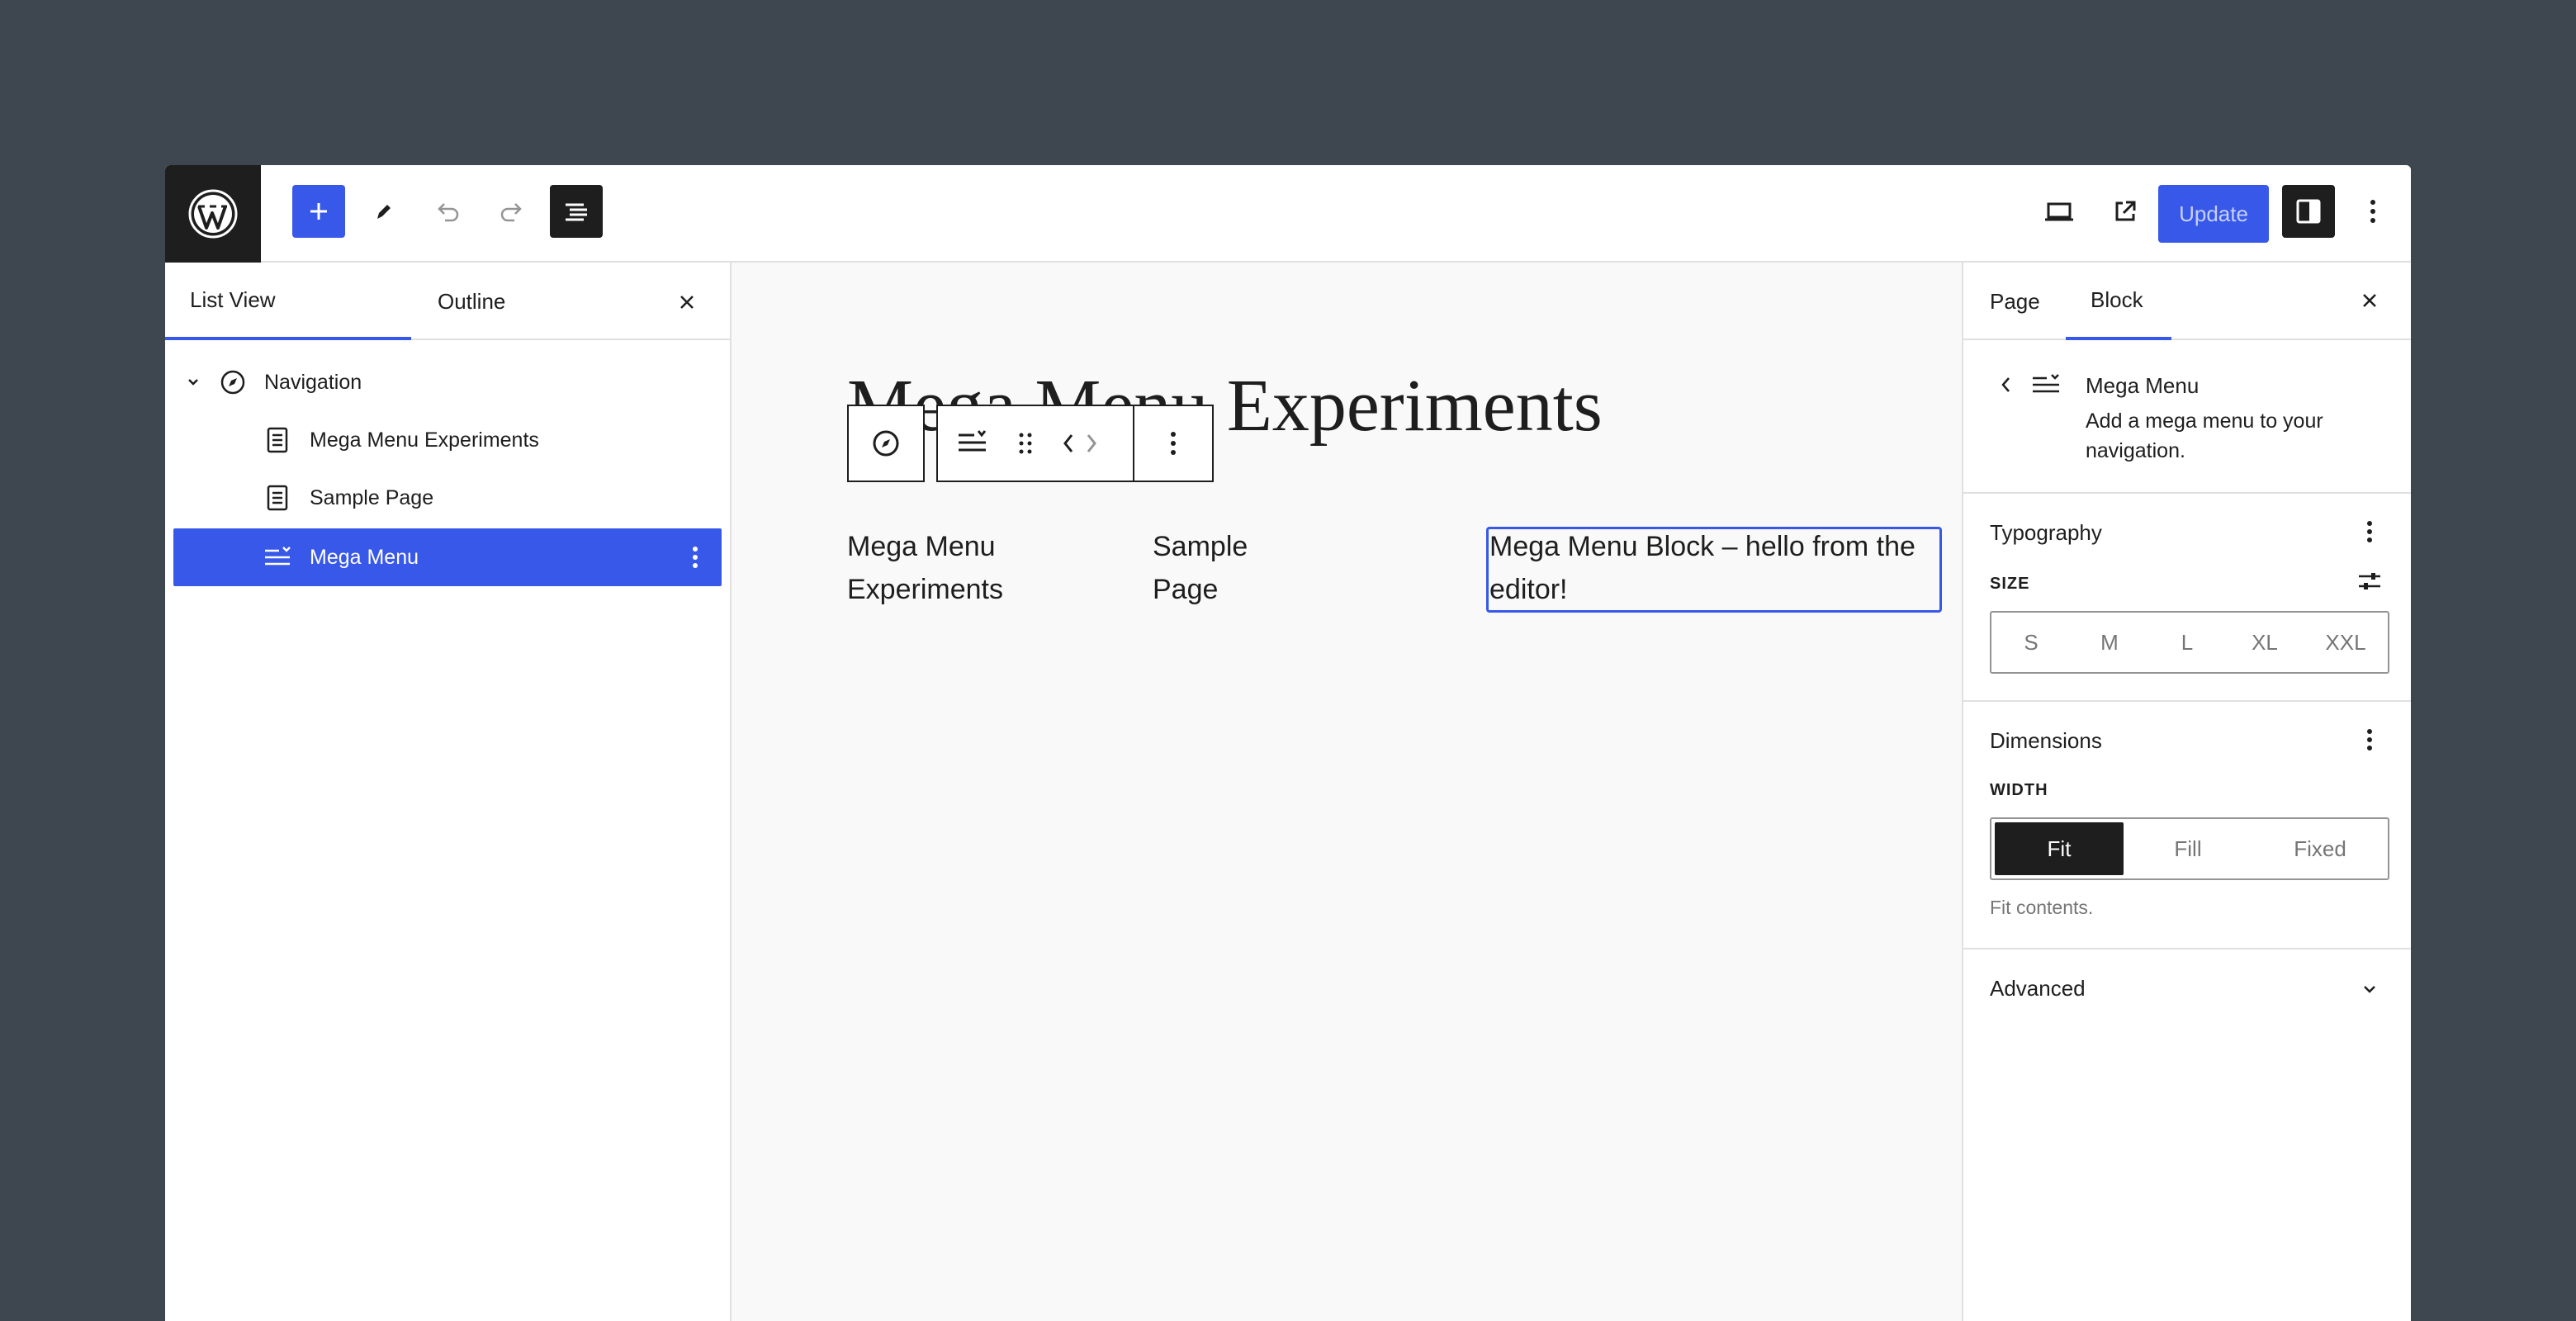  What do you see at coordinates (2143, 385) in the screenshot?
I see `block-card-title: Mega Menu` at bounding box center [2143, 385].